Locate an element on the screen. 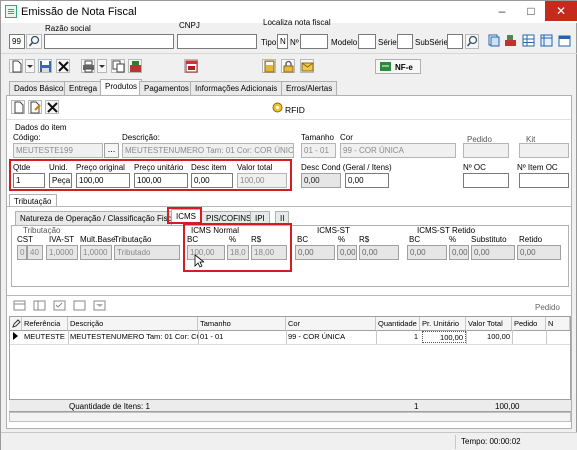  col-valor-total: Valor Total is located at coordinates (489, 323).